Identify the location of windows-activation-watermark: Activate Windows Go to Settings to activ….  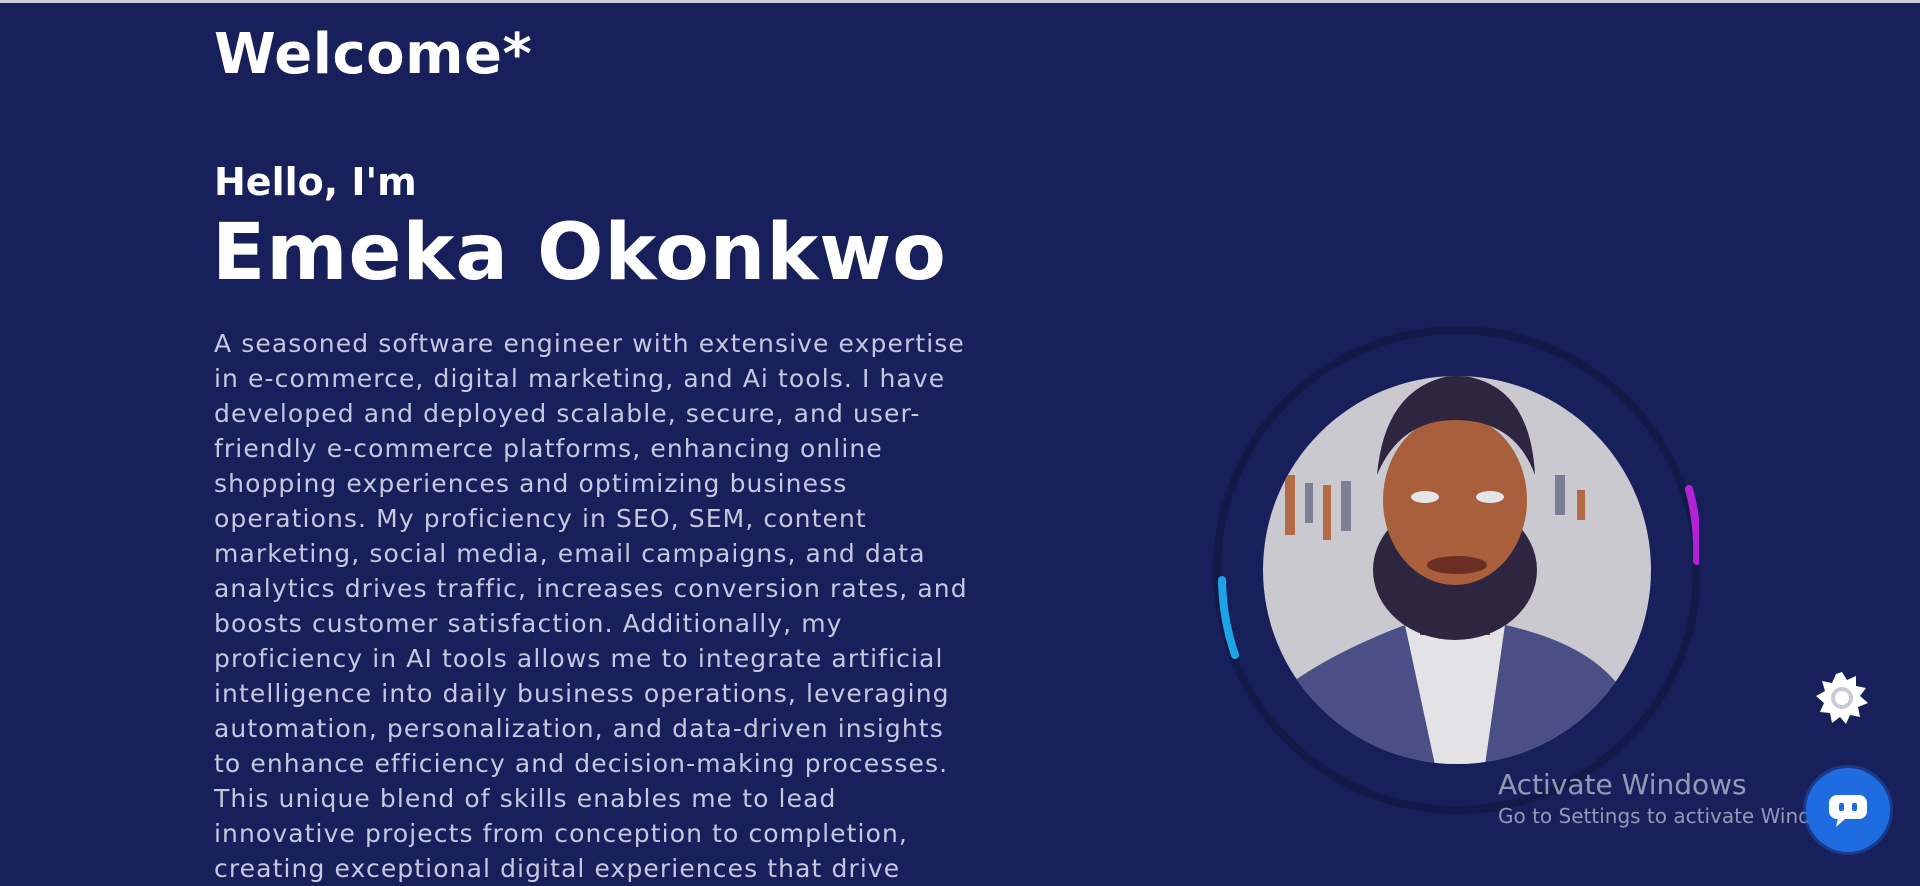
(1677, 799).